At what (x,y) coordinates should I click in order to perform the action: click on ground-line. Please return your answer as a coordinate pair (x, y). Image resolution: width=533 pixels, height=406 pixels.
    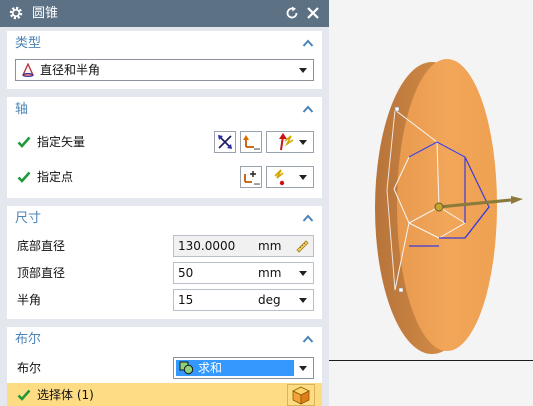
    Looking at the image, I should click on (431, 360).